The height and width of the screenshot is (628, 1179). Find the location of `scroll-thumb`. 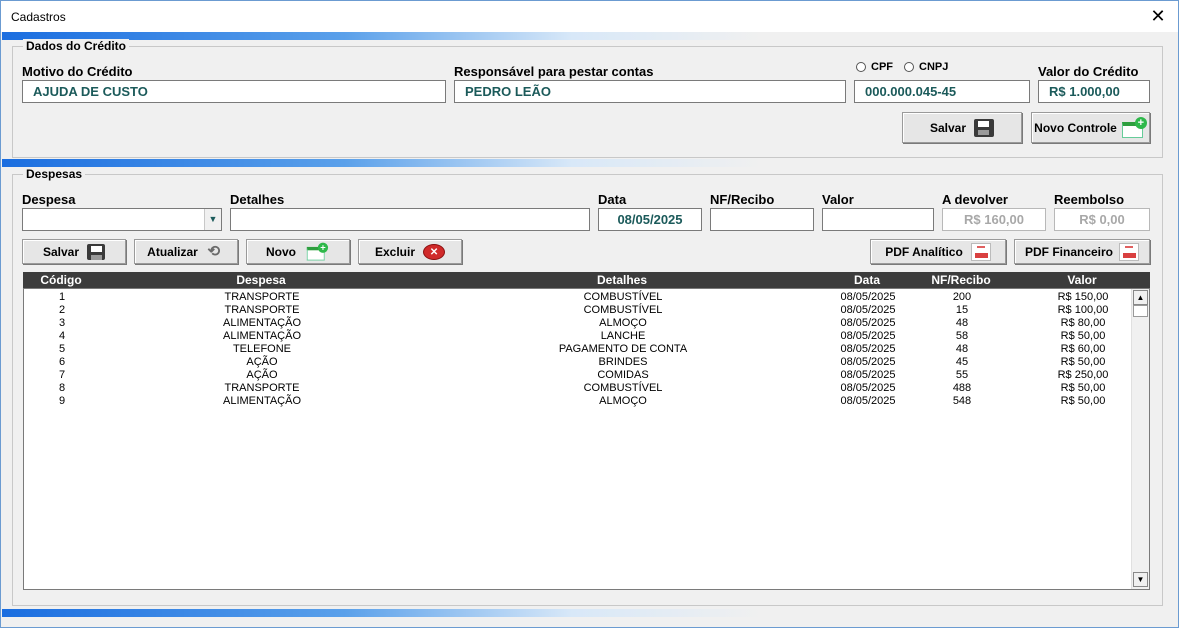

scroll-thumb is located at coordinates (1140, 311).